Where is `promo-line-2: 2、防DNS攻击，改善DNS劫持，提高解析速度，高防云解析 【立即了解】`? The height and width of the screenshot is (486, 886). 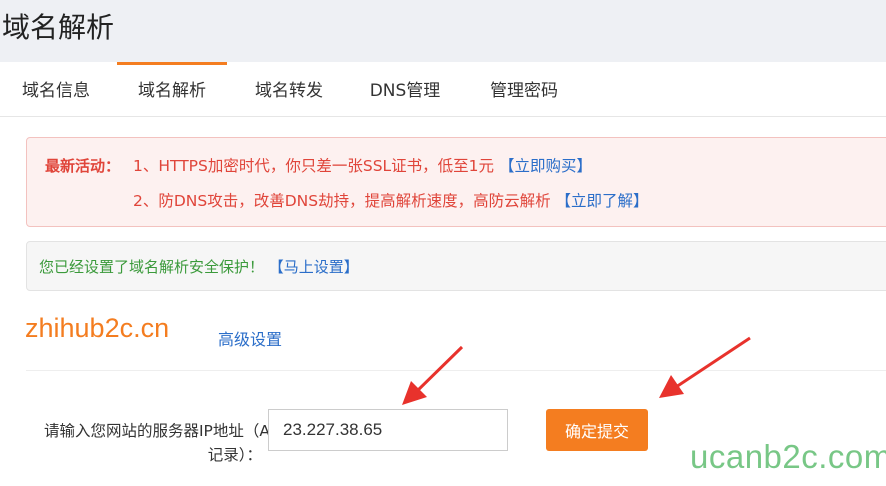 promo-line-2: 2、防DNS攻击，改善DNS劫持，提高解析速度，高防云解析 【立即了解】 is located at coordinates (391, 200).